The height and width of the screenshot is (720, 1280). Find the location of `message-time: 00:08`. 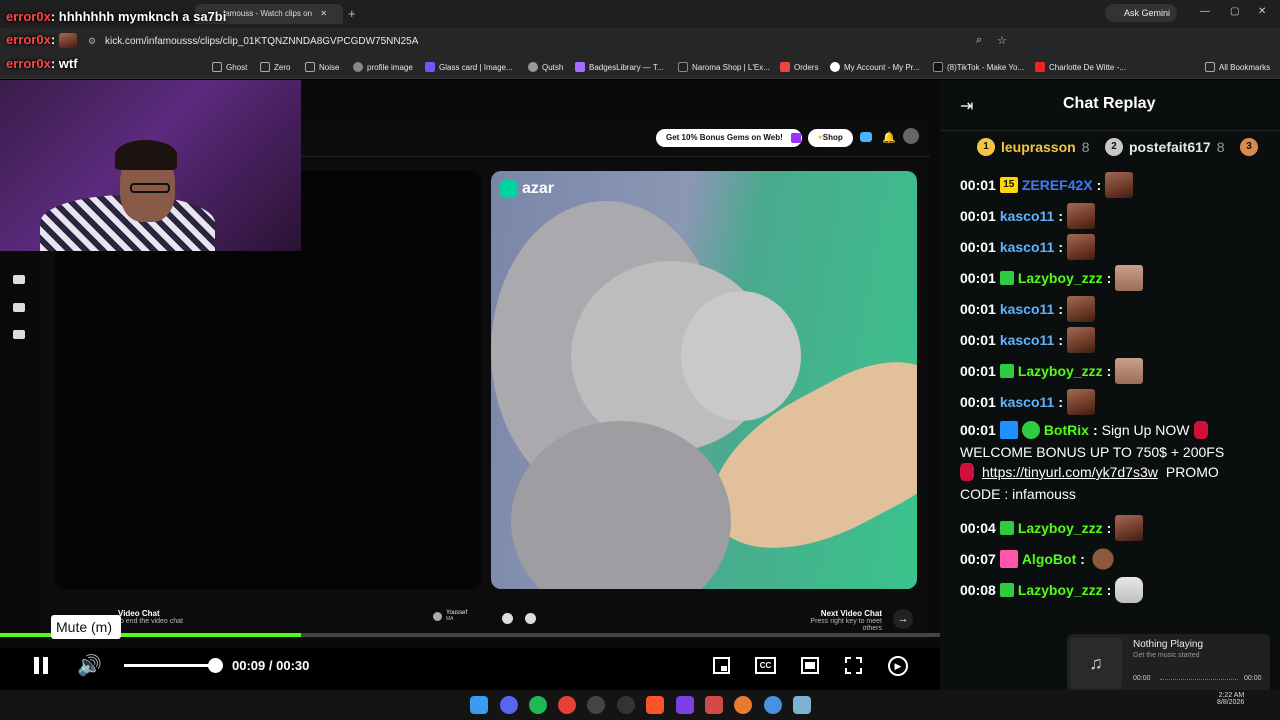

message-time: 00:08 is located at coordinates (978, 590).